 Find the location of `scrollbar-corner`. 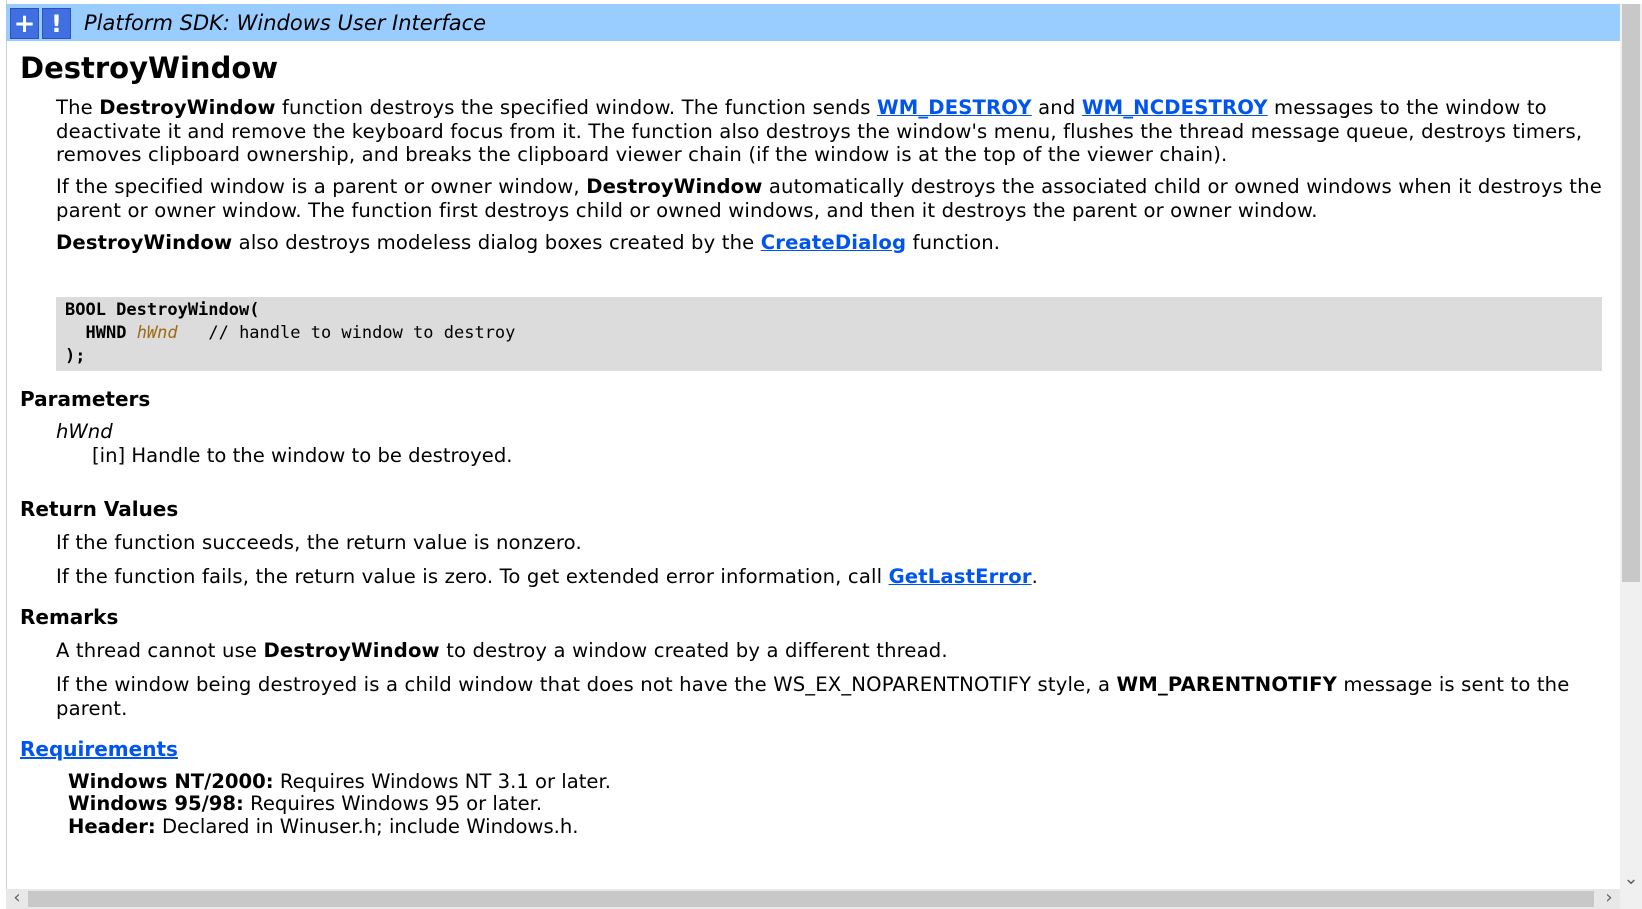

scrollbar-corner is located at coordinates (1631, 899).